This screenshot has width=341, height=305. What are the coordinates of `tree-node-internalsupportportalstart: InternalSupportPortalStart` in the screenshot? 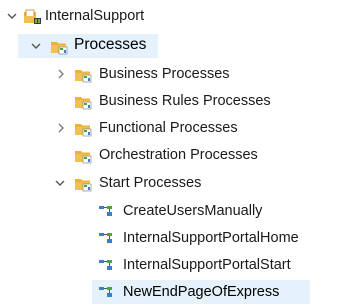 It's located at (170, 265).